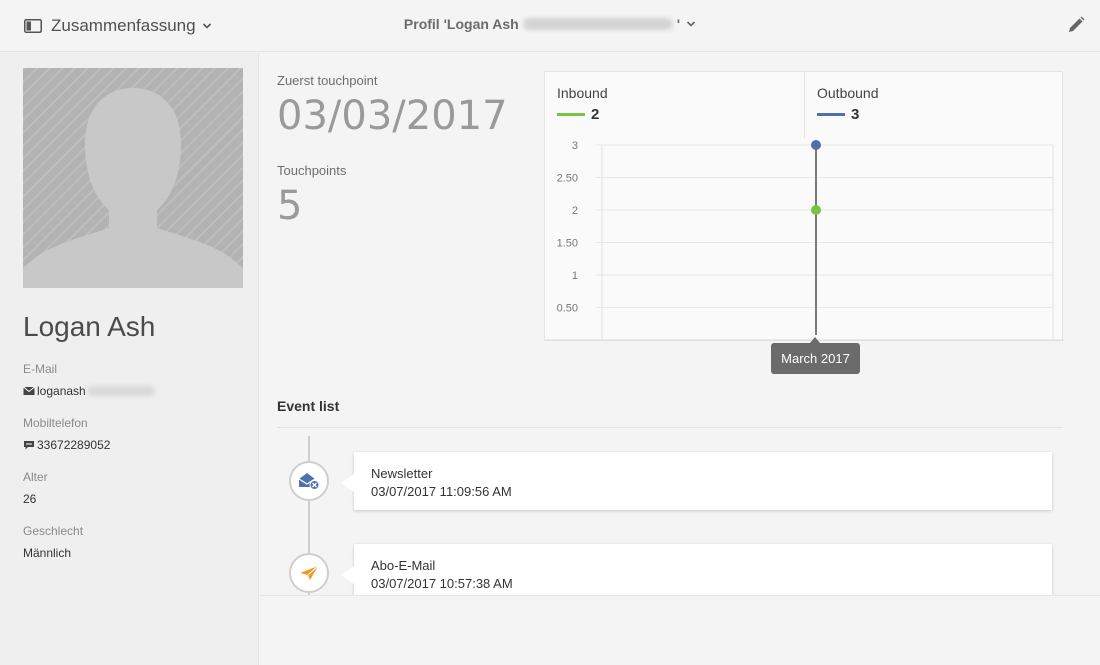 Image resolution: width=1100 pixels, height=665 pixels. What do you see at coordinates (678, 24) in the screenshot?
I see `profile-title-suffix: '` at bounding box center [678, 24].